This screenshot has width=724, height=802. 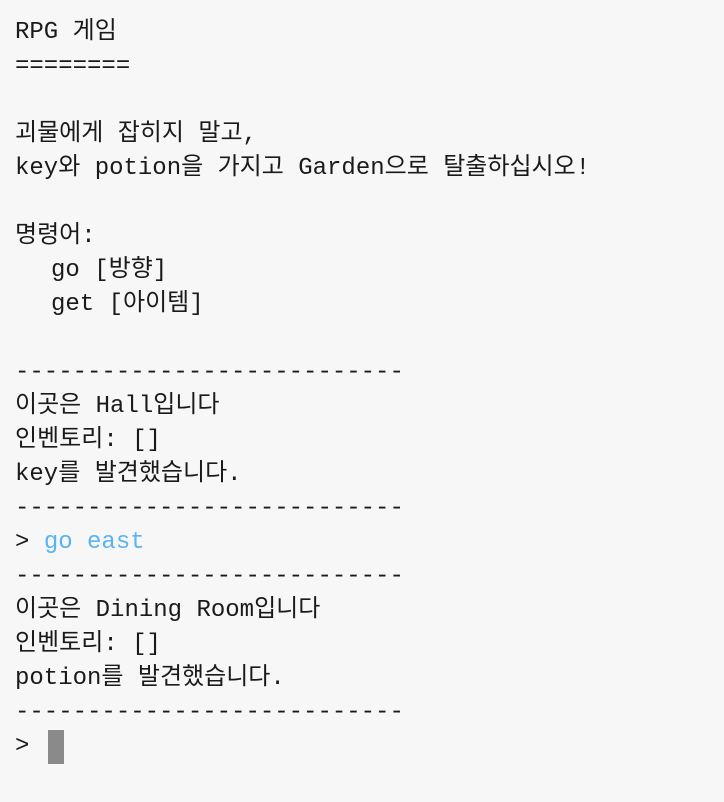 I want to click on found-item-text: key를 발견했습니다., so click(x=128, y=474).